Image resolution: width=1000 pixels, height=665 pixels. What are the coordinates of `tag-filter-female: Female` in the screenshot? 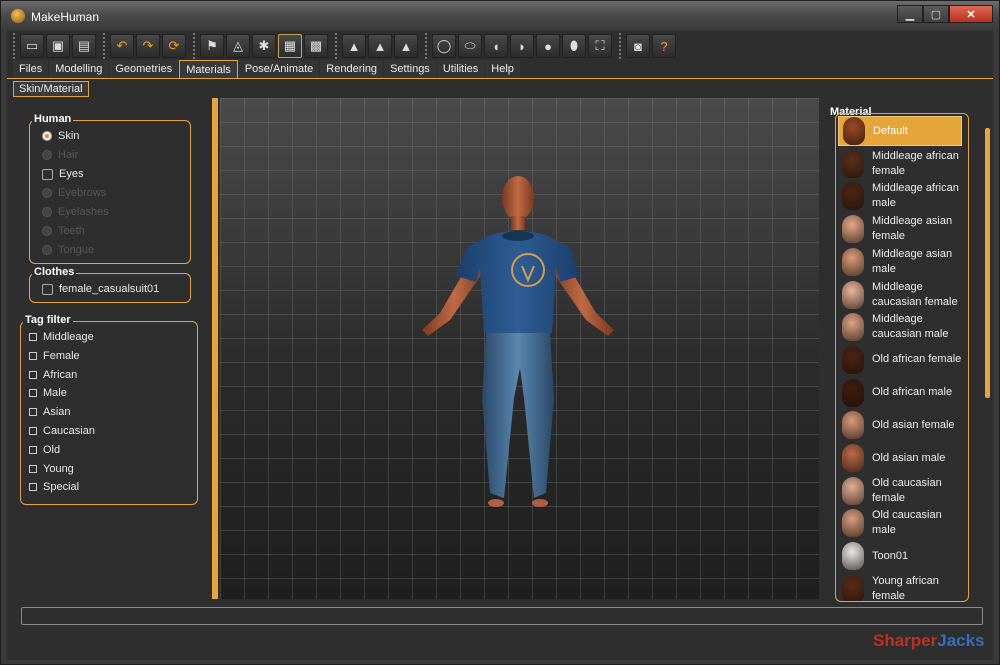 It's located at (54, 356).